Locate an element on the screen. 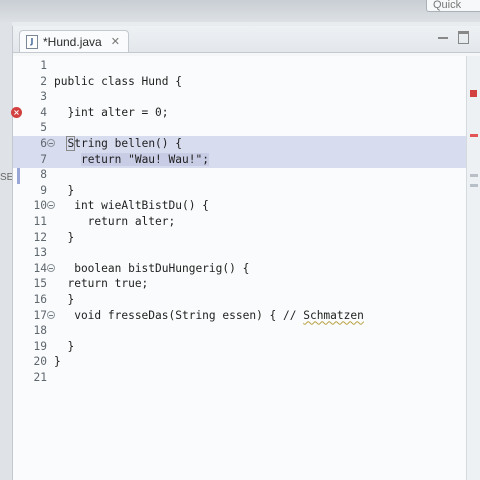  code-line: 9 } is located at coordinates (242, 191).